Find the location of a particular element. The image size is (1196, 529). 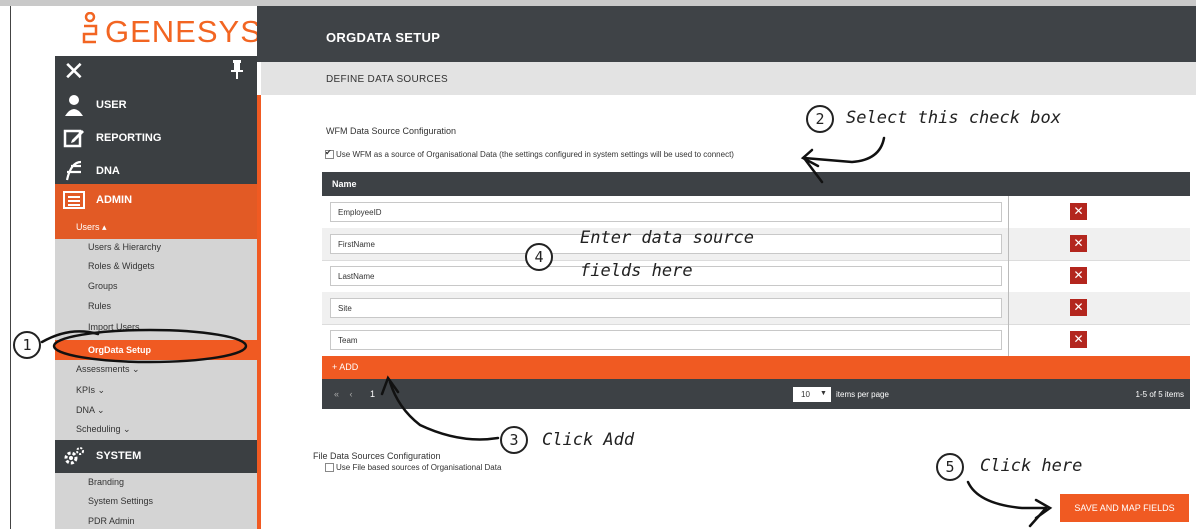

highlight-ellipse is located at coordinates (150, 346).